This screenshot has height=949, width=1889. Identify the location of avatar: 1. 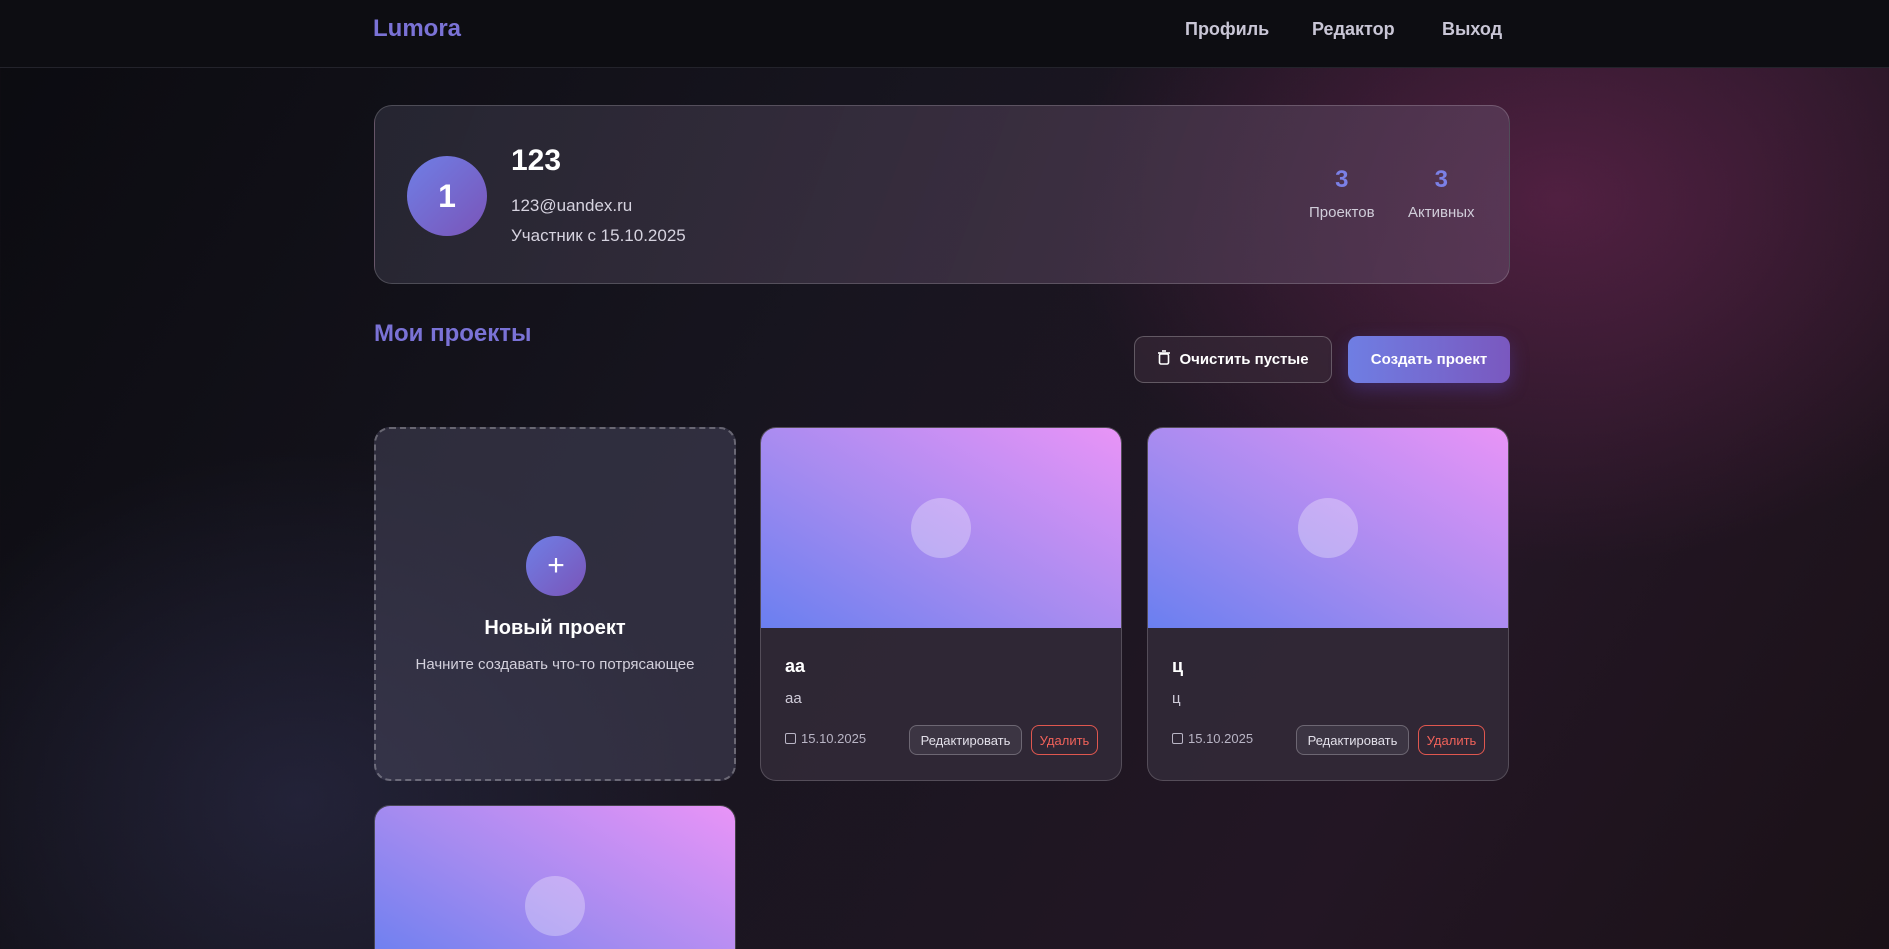
(447, 196).